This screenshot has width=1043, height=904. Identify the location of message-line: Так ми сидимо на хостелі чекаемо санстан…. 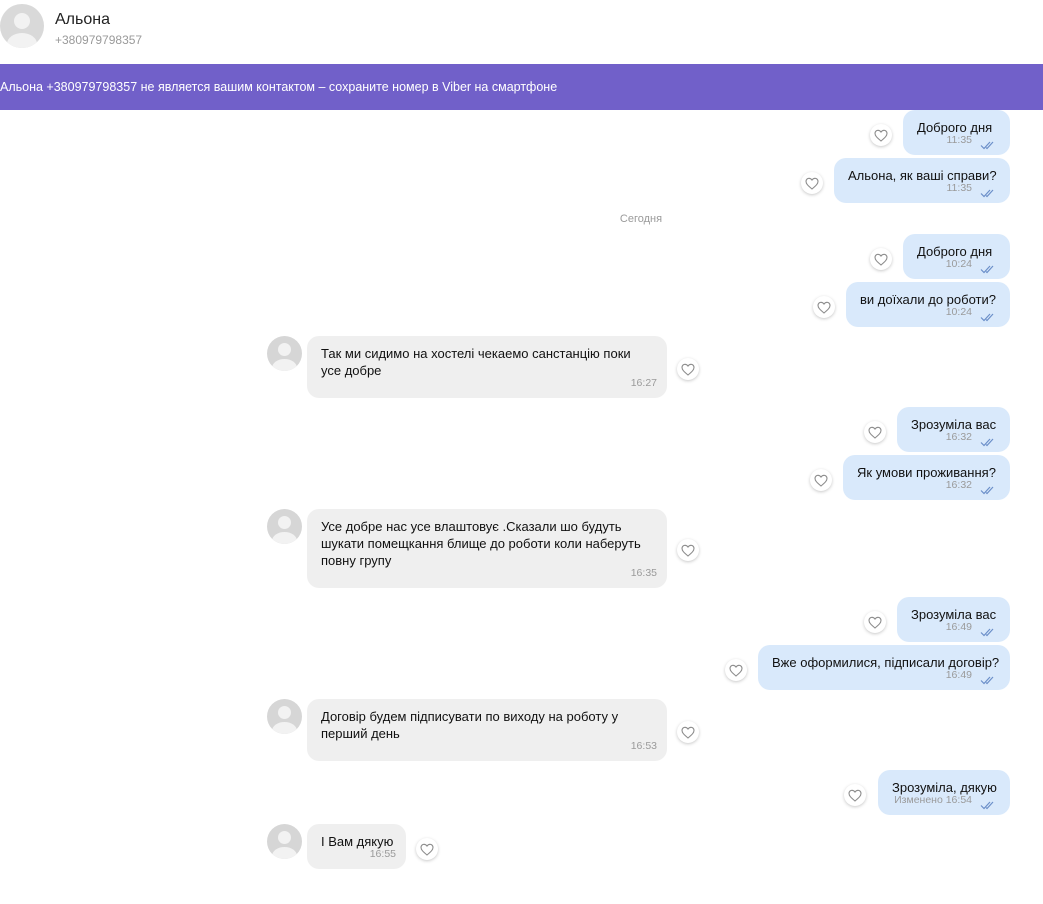
(476, 353).